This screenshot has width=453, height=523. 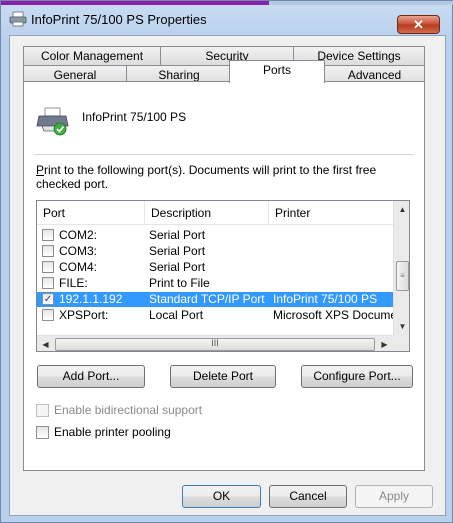 I want to click on port-description: Print to File, so click(x=179, y=283).